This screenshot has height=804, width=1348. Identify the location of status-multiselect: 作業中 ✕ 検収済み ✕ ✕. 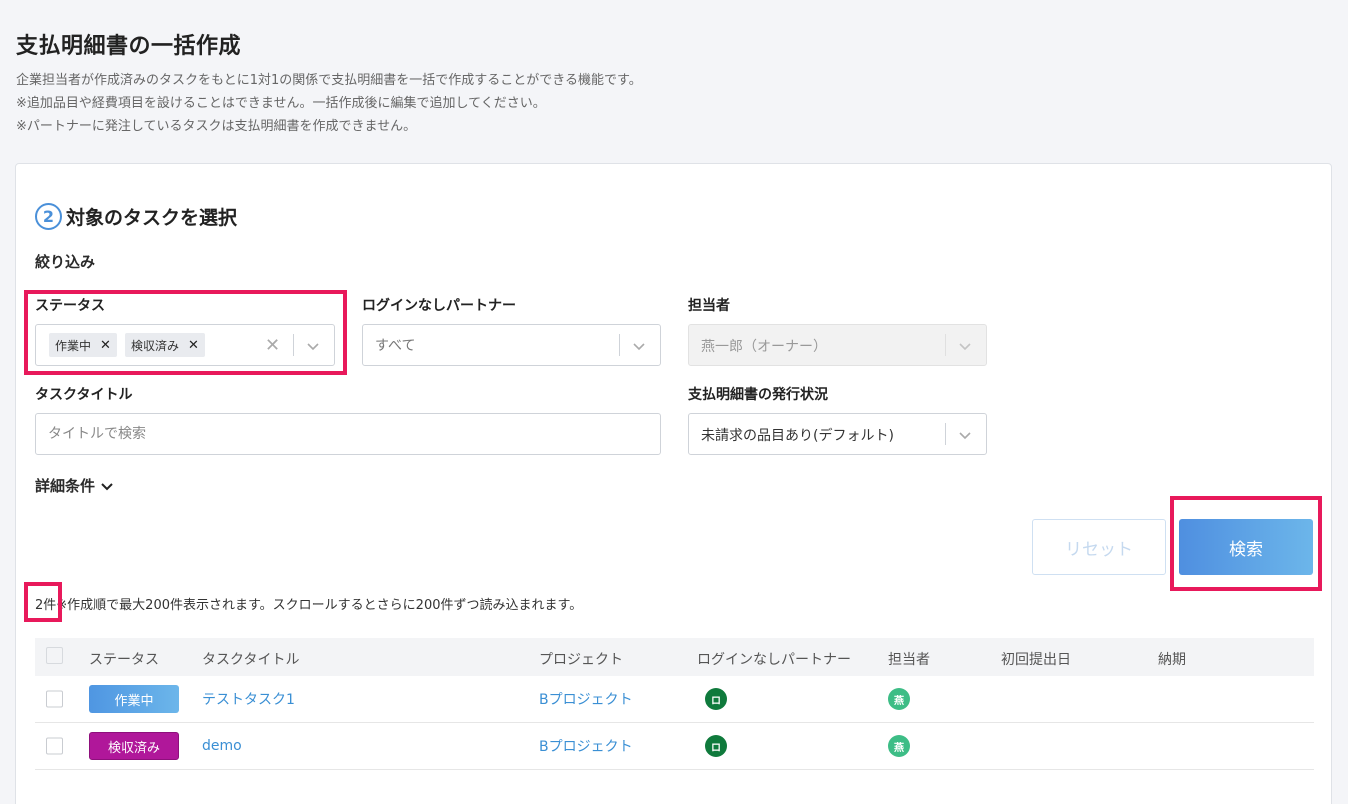
(185, 345).